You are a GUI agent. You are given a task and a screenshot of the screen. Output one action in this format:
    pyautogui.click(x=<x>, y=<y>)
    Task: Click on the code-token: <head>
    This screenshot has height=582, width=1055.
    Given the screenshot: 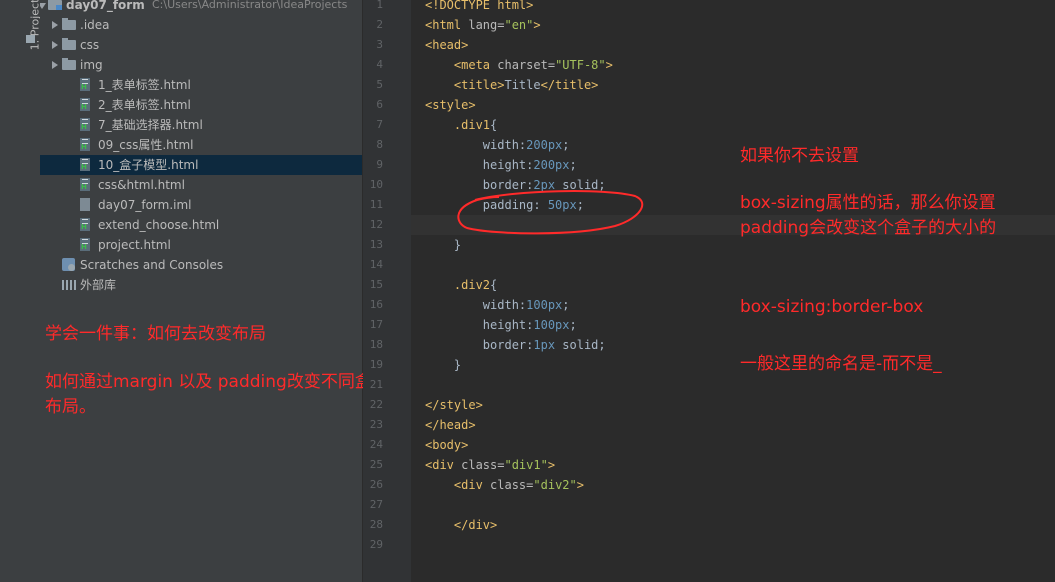 What is the action you would take?
    pyautogui.click(x=447, y=45)
    